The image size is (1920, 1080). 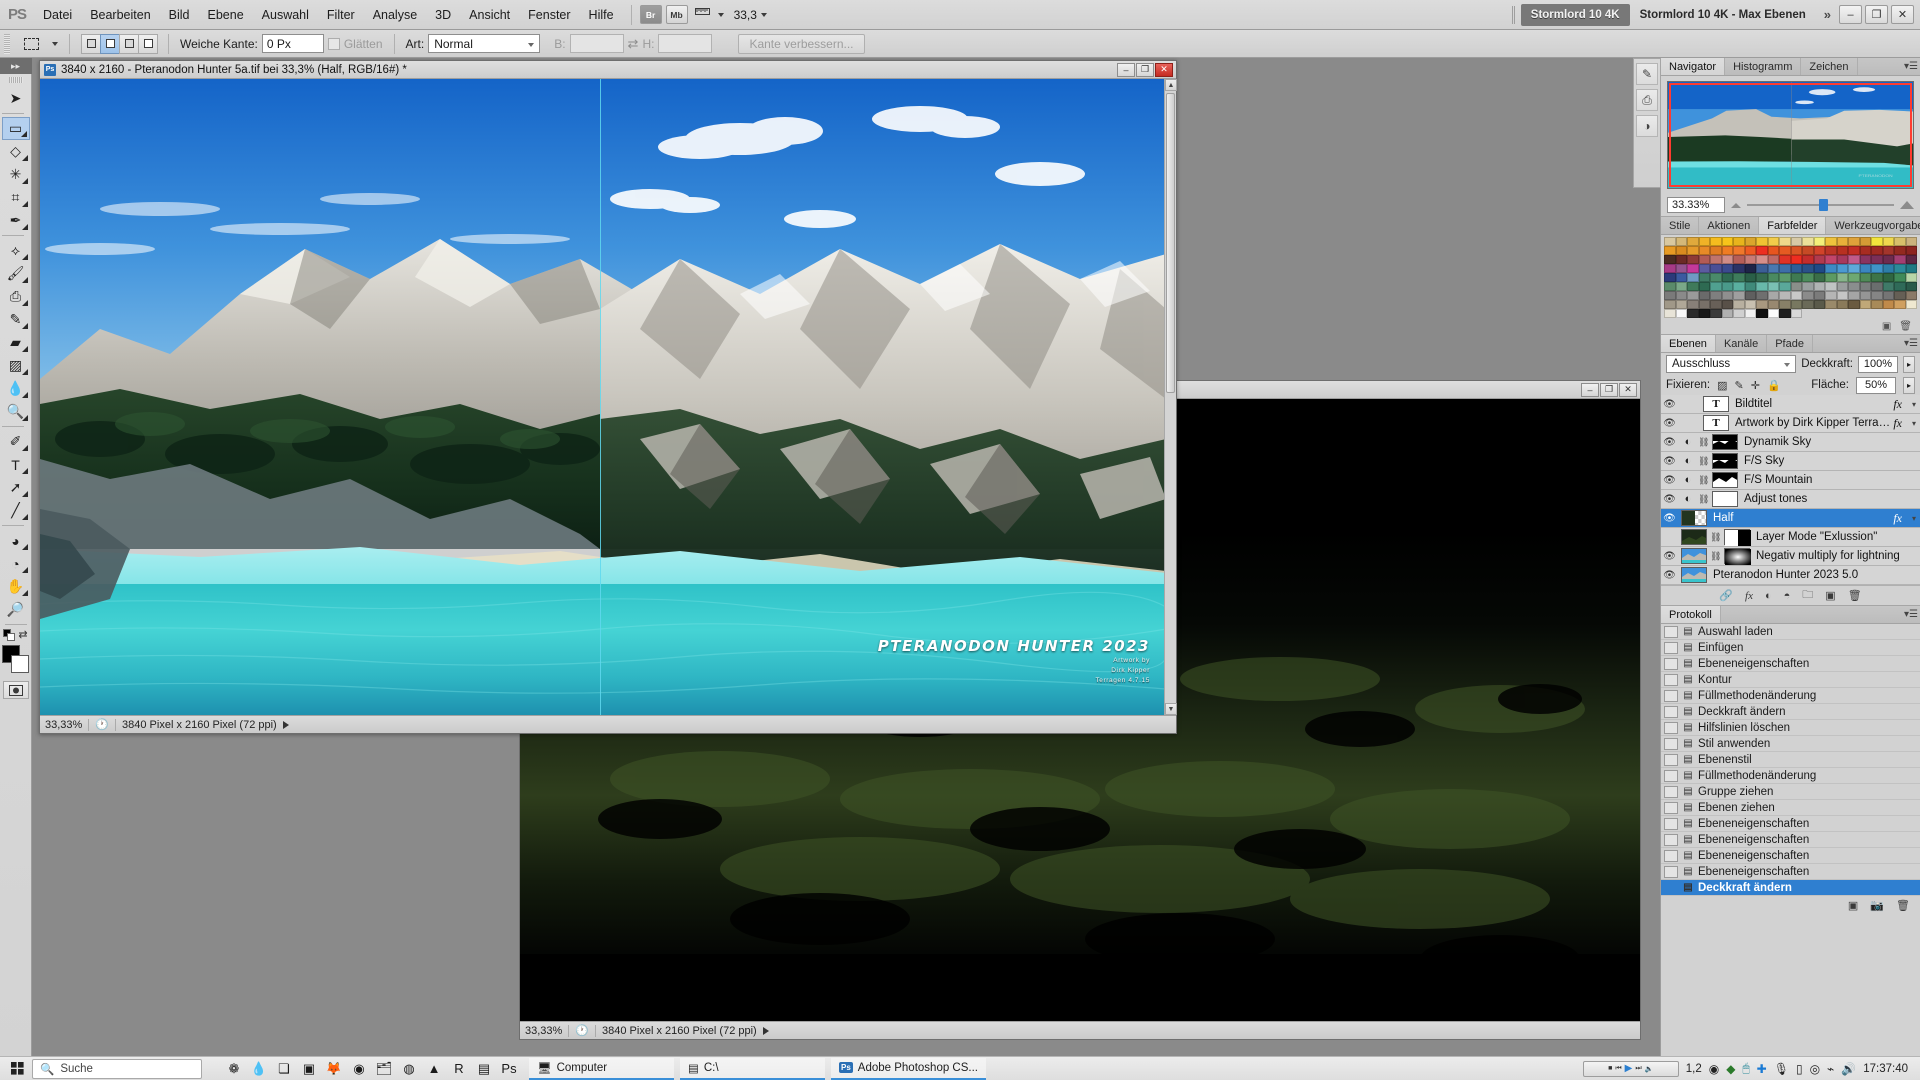 I want to click on layer-row: ⛓ Layer Mode "Exlussion", so click(x=1790, y=537).